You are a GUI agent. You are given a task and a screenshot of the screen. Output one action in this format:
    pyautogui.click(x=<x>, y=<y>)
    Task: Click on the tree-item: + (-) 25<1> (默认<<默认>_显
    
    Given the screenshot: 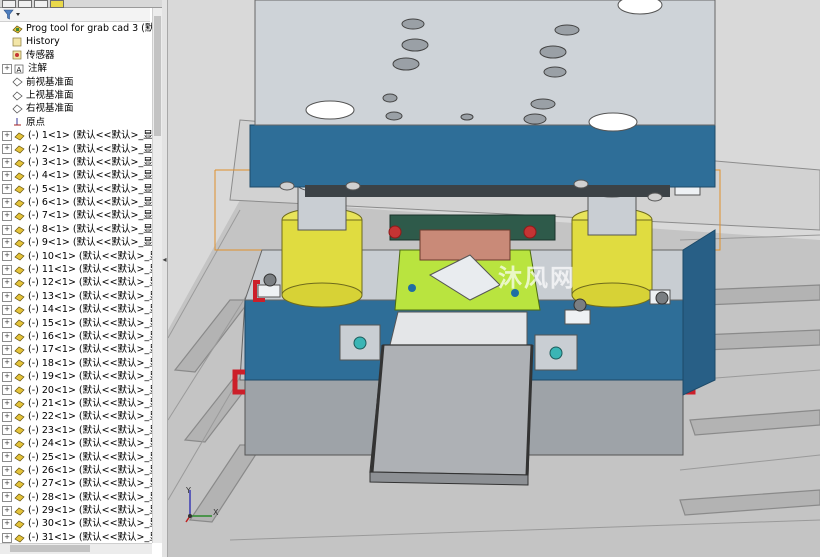 What is the action you would take?
    pyautogui.click(x=77, y=457)
    